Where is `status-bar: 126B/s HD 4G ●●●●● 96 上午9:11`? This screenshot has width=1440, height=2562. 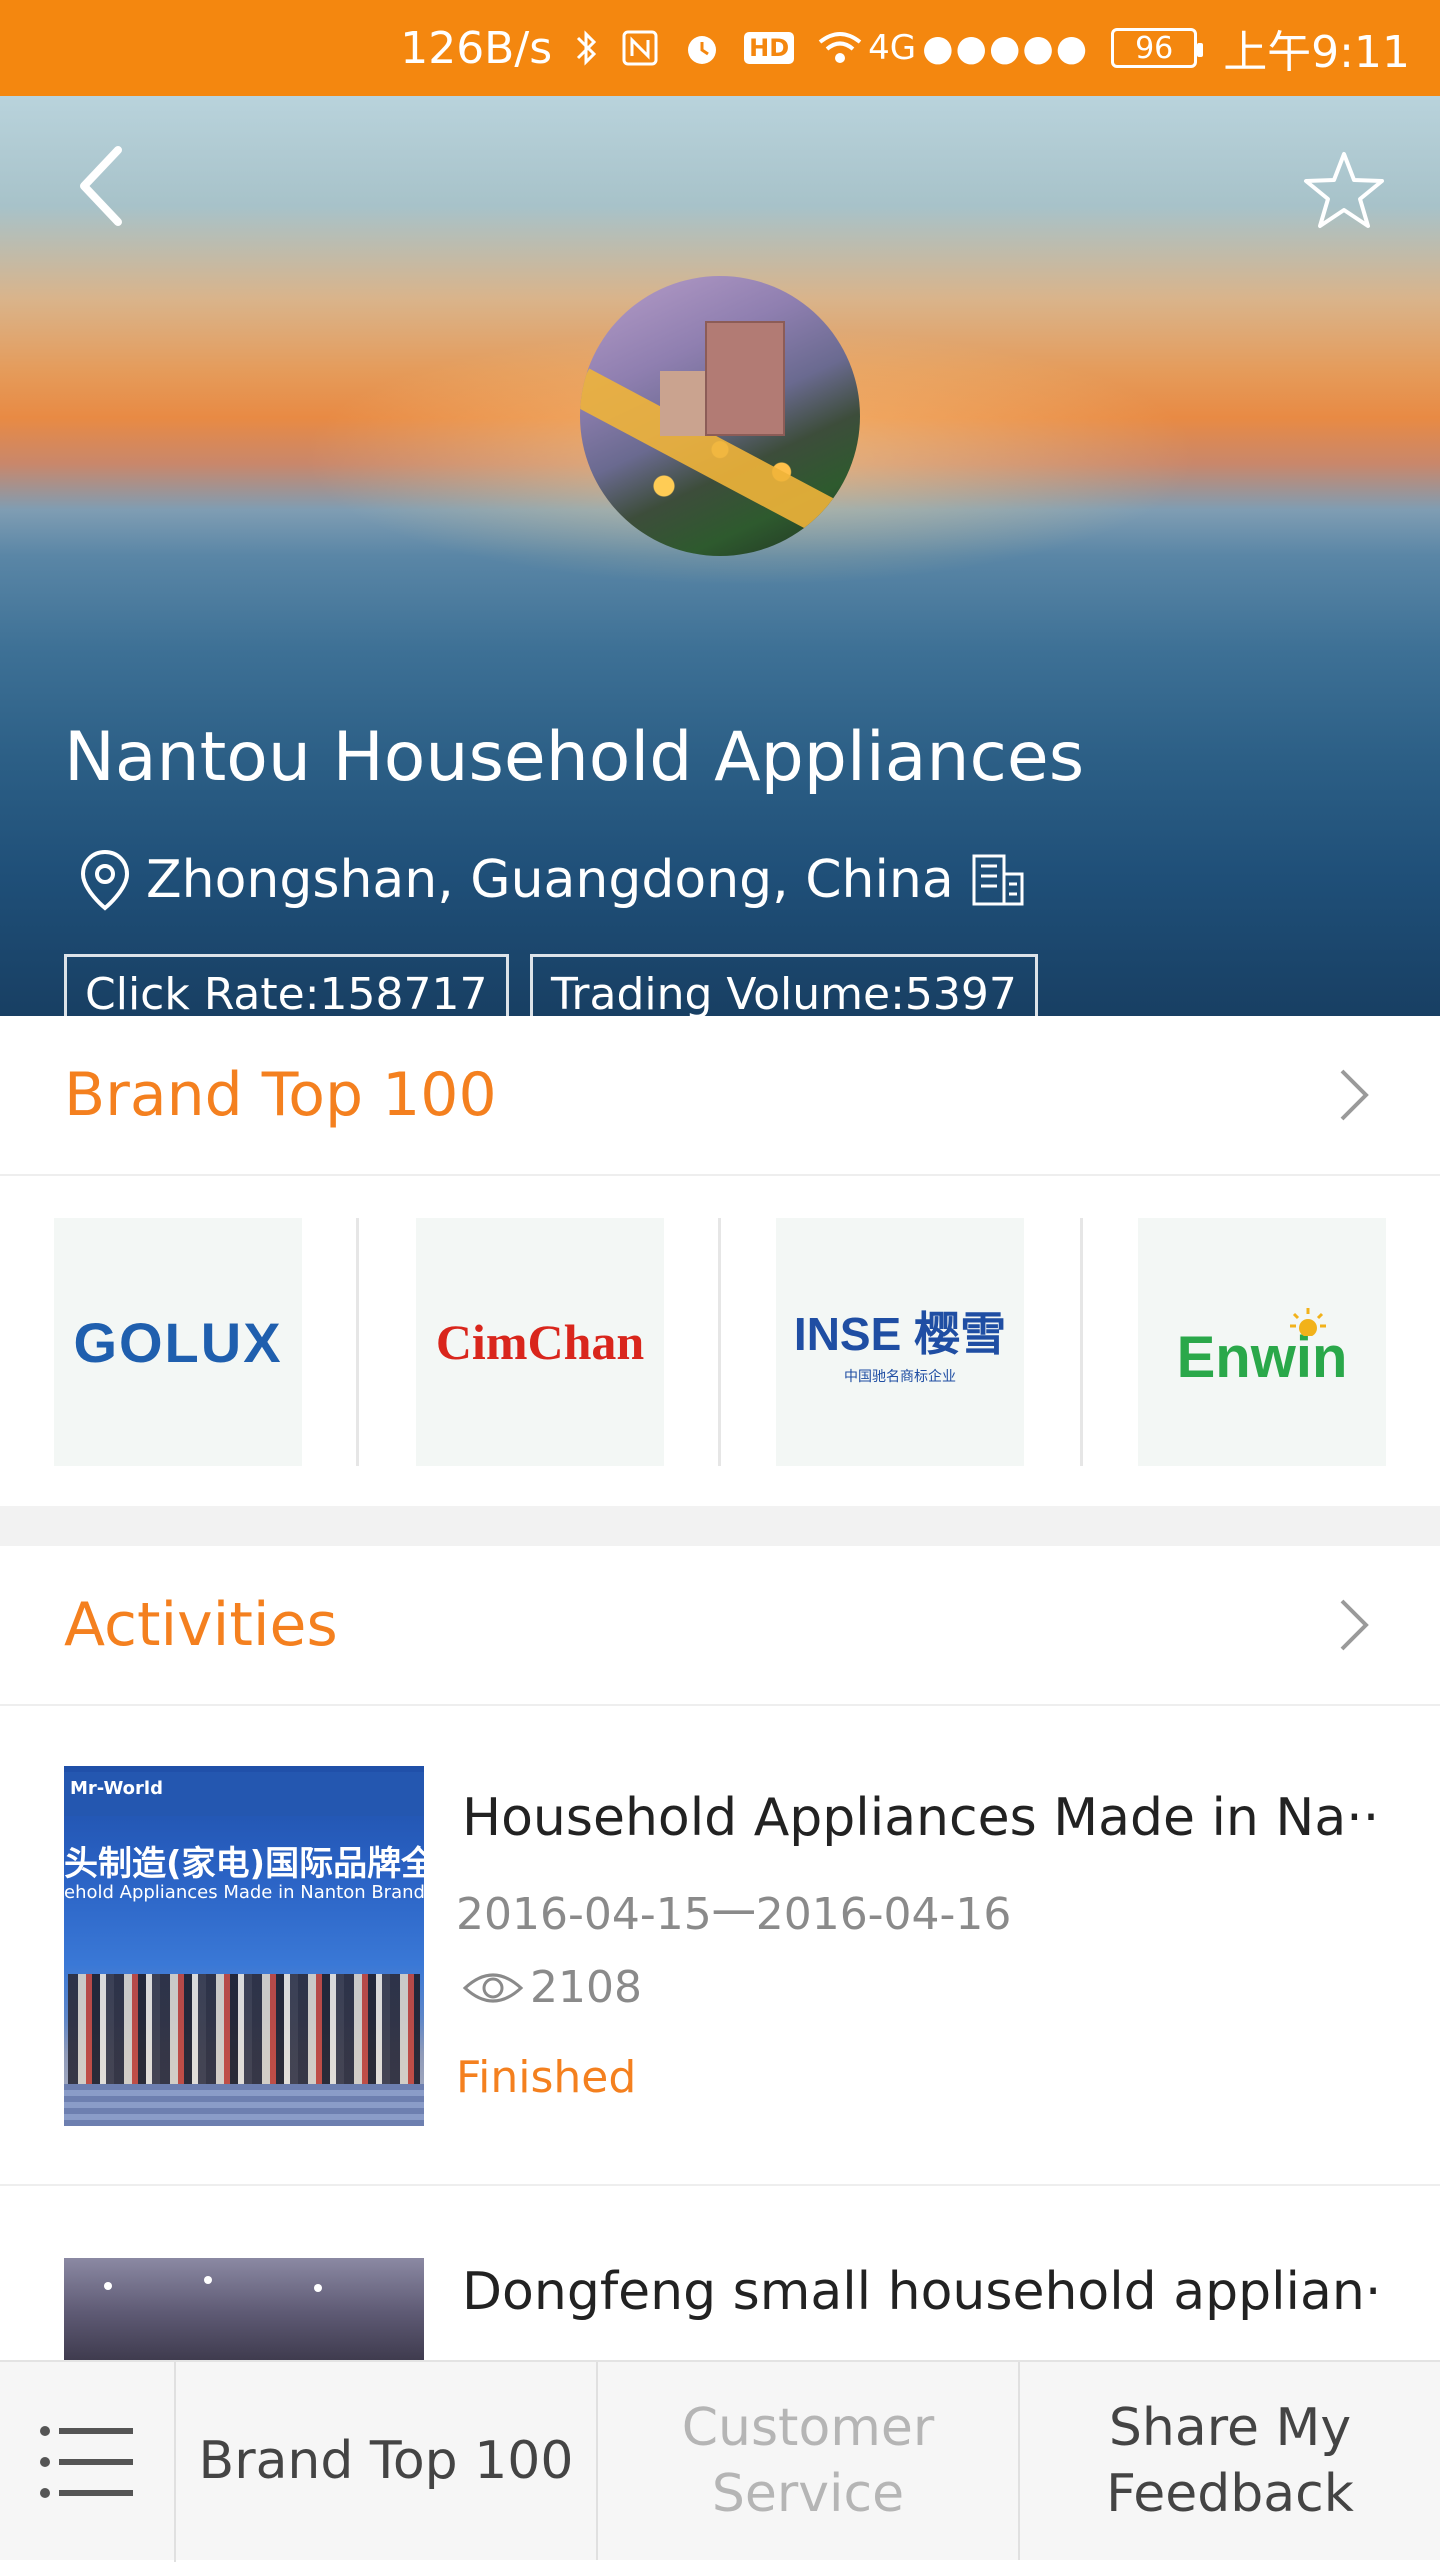
status-bar: 126B/s HD 4G ●●●●● 96 上午9:11 is located at coordinates (720, 48).